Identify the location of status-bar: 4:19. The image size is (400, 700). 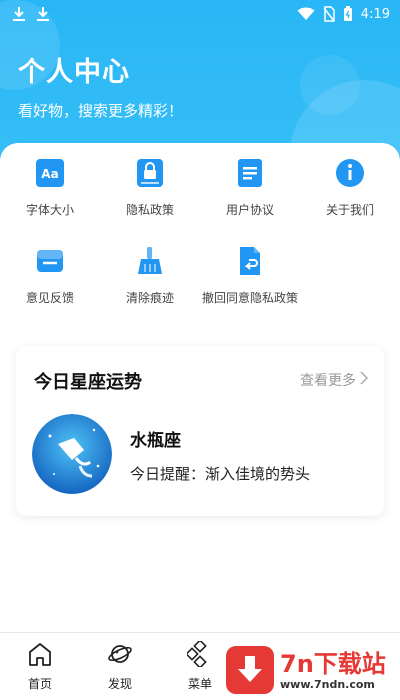
(200, 14).